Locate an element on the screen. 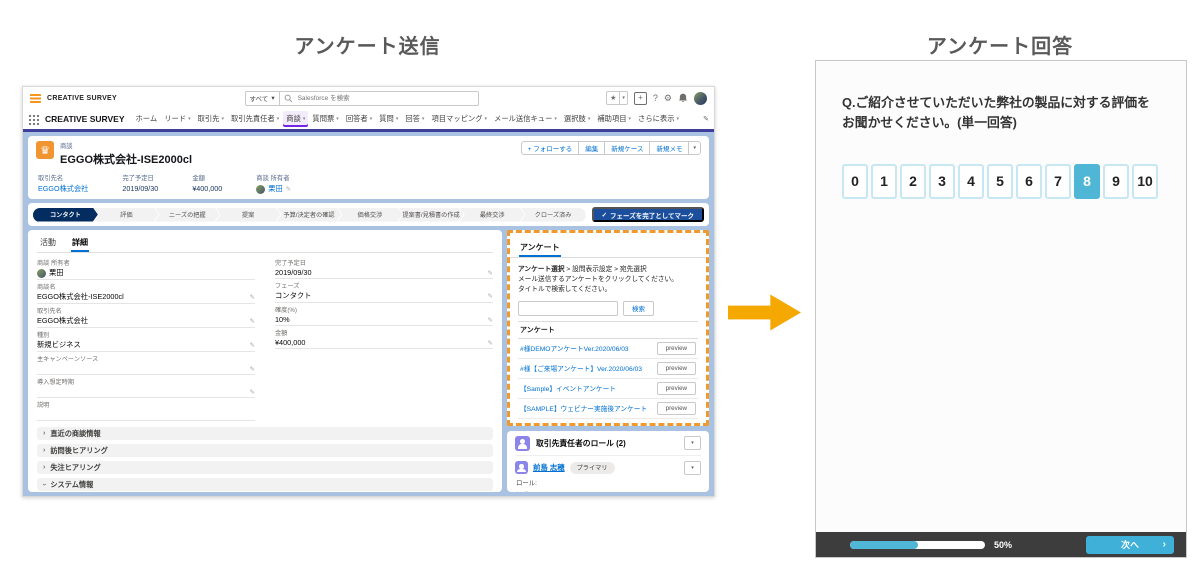 The image size is (1200, 575). survey-list-row: 【Sample】イベントアンケート preview is located at coordinates (608, 389).